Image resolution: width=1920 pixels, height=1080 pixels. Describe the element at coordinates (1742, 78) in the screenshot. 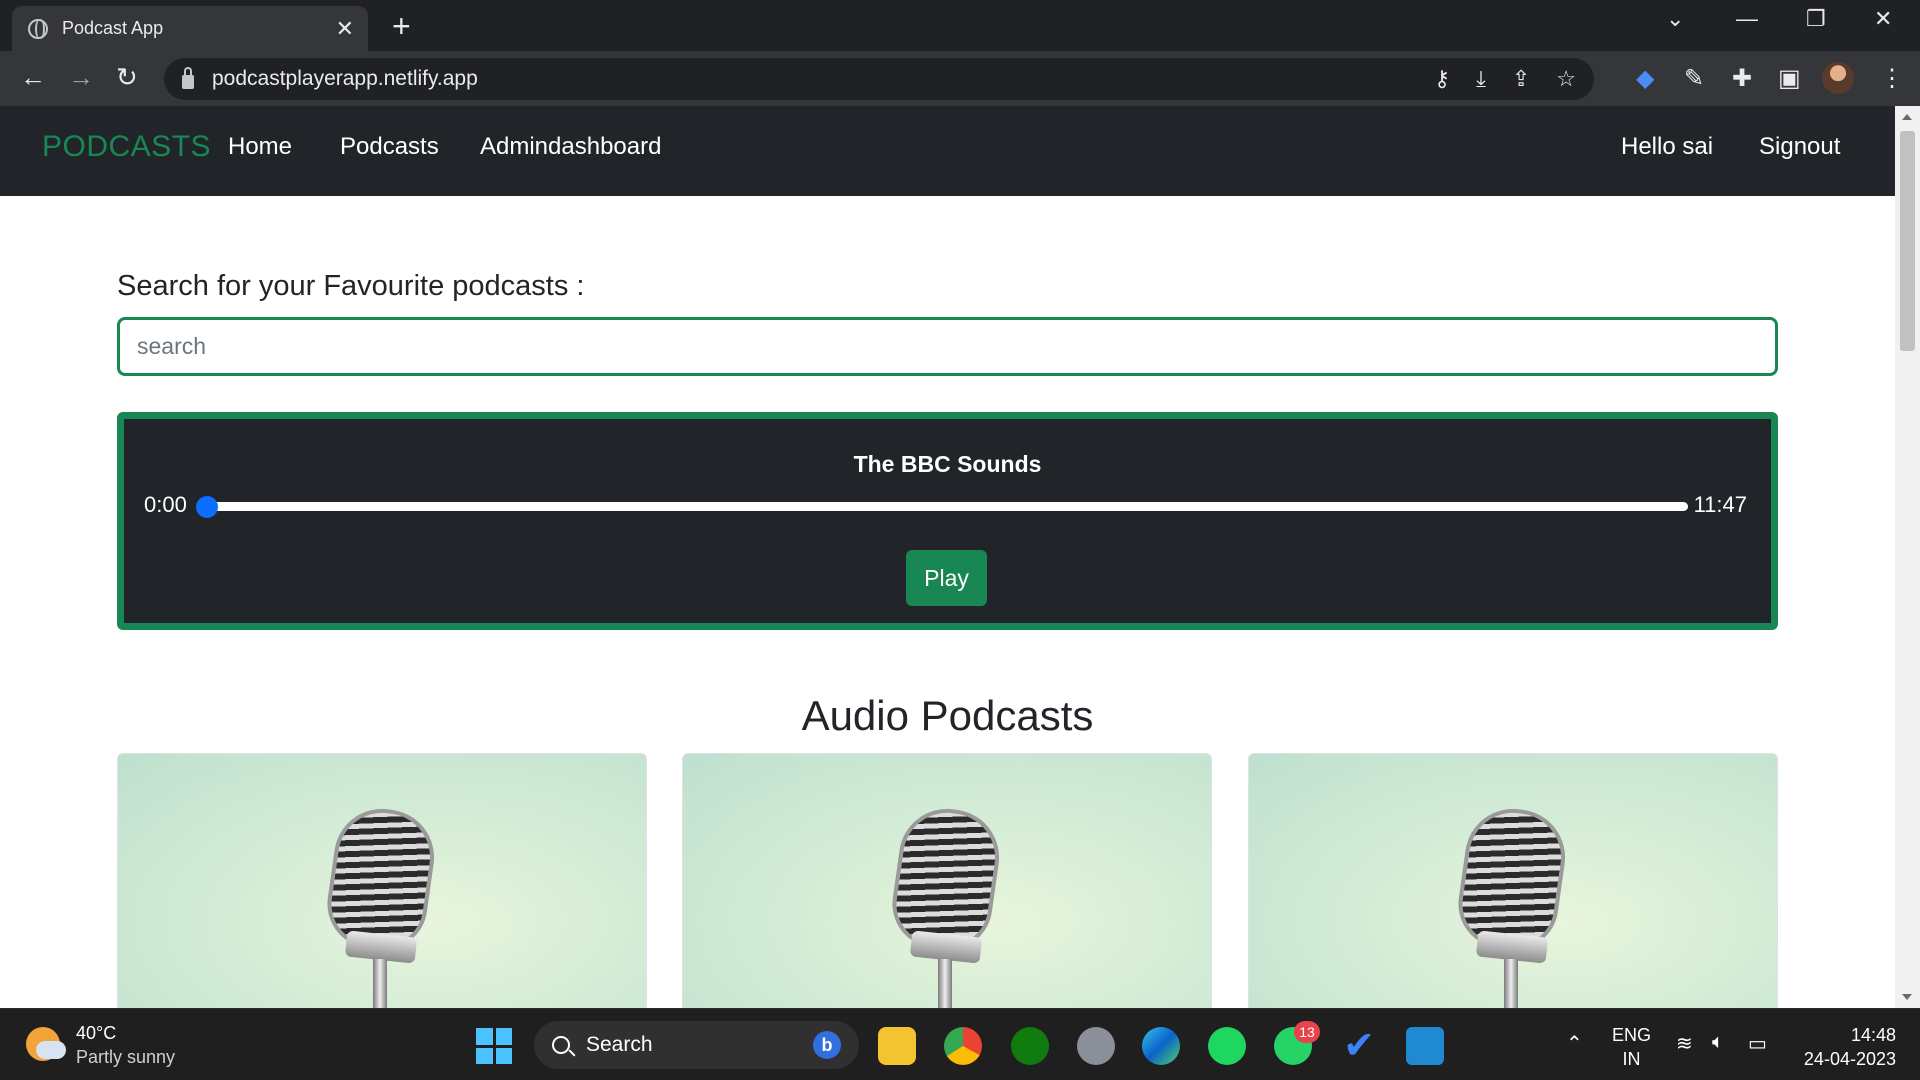

I see `extensions-puzzle-icon: ✚` at that location.